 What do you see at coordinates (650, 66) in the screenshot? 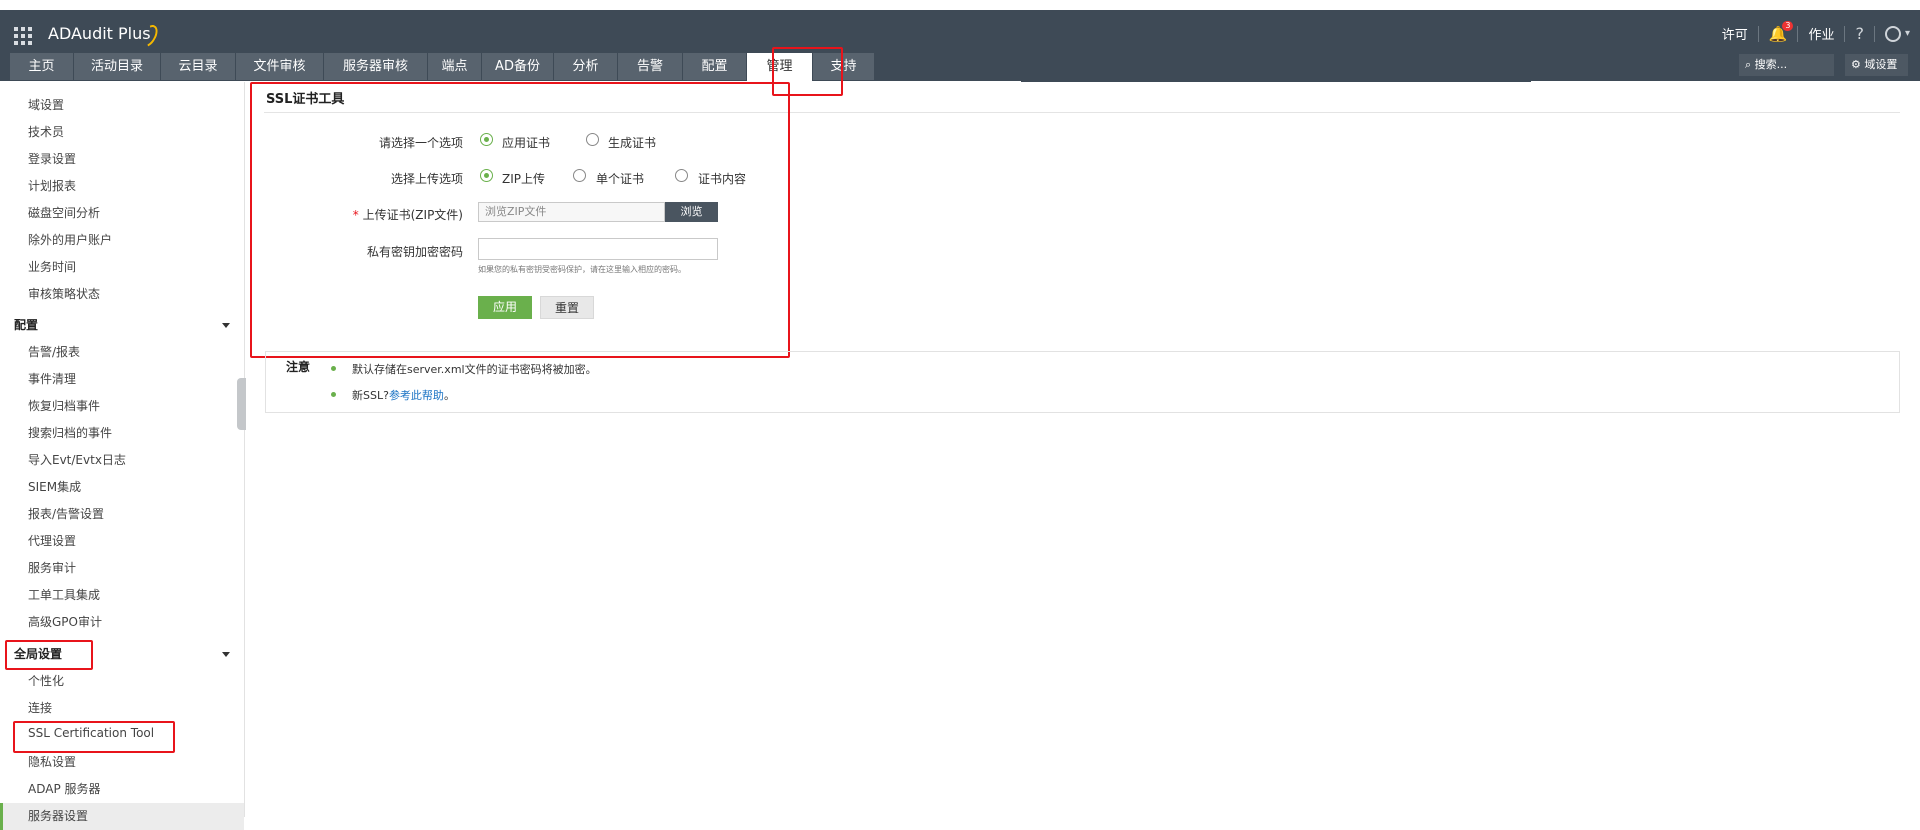
I see `tab-alerts: 告警` at bounding box center [650, 66].